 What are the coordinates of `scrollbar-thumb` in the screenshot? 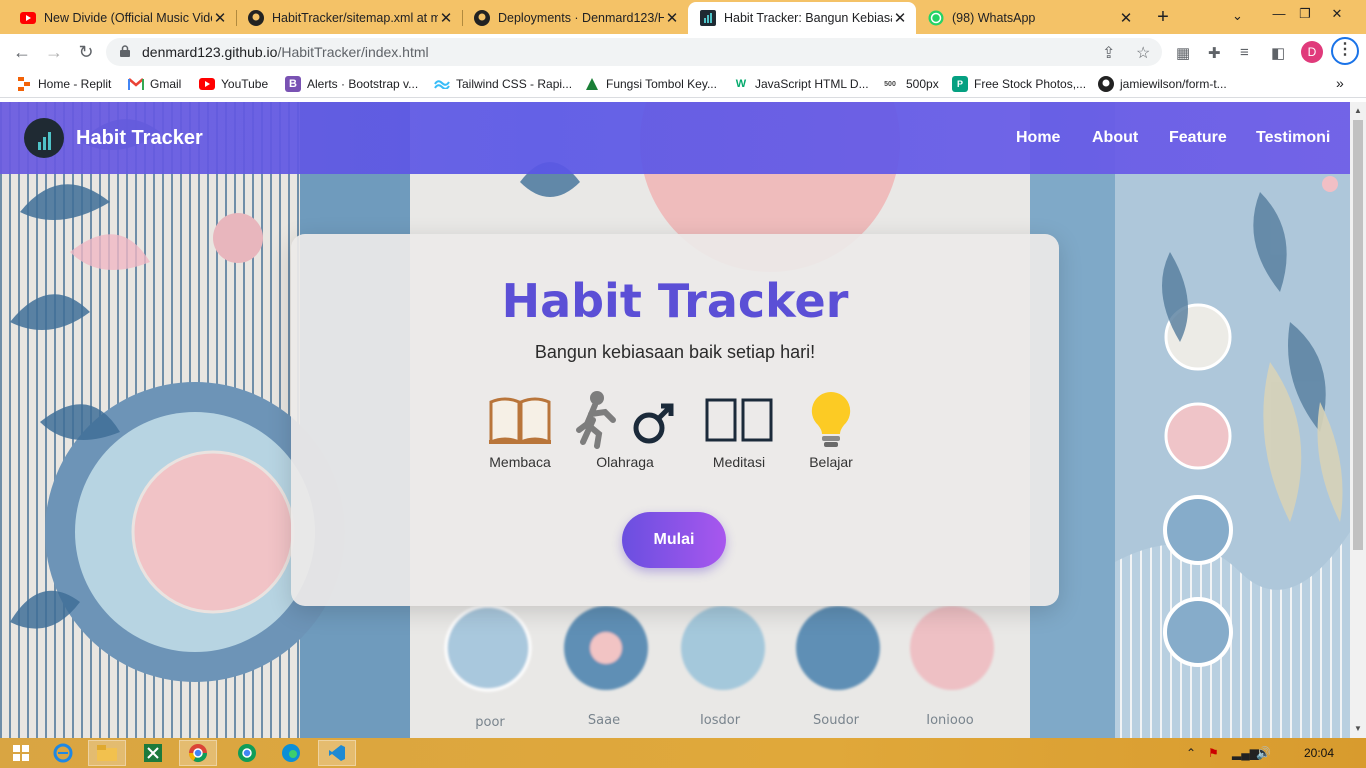 It's located at (1358, 335).